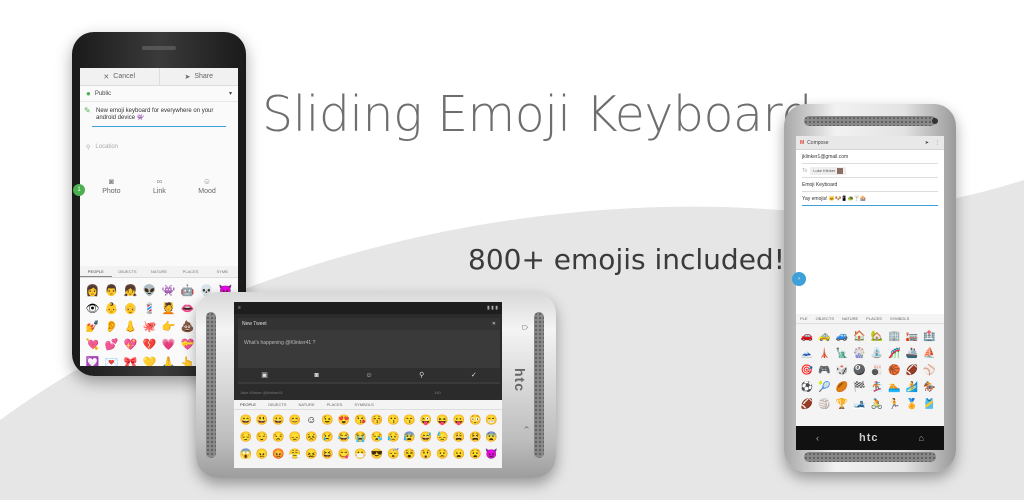  I want to click on emoji-key: 🏆, so click(842, 404).